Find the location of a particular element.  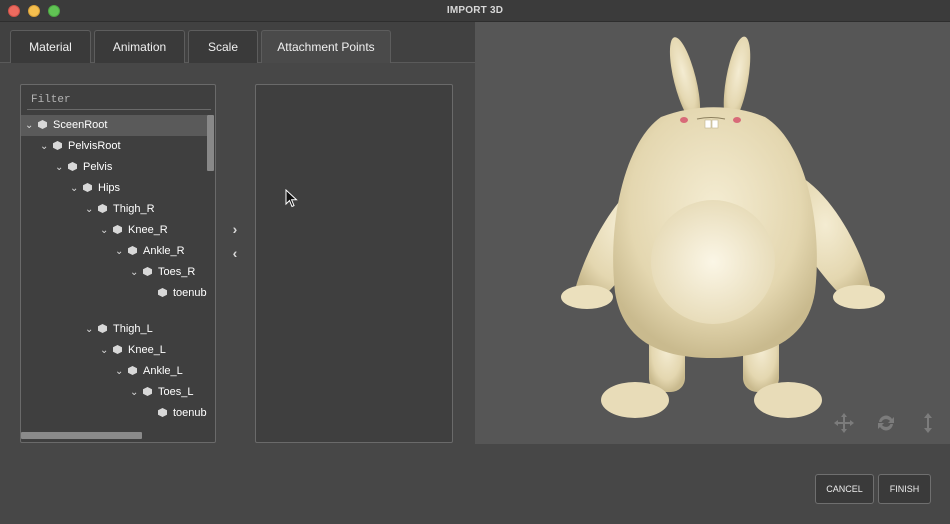

tree-node-label: Hips is located at coordinates (109, 188).